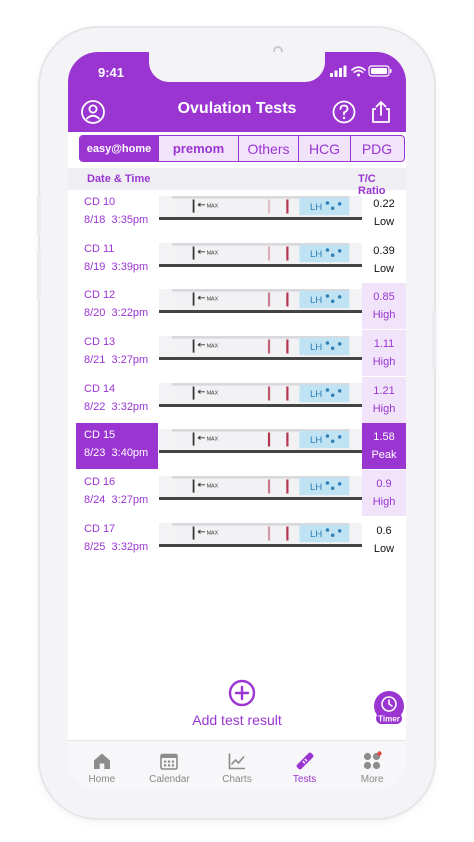  What do you see at coordinates (237, 779) in the screenshot?
I see `tab-label: Charts` at bounding box center [237, 779].